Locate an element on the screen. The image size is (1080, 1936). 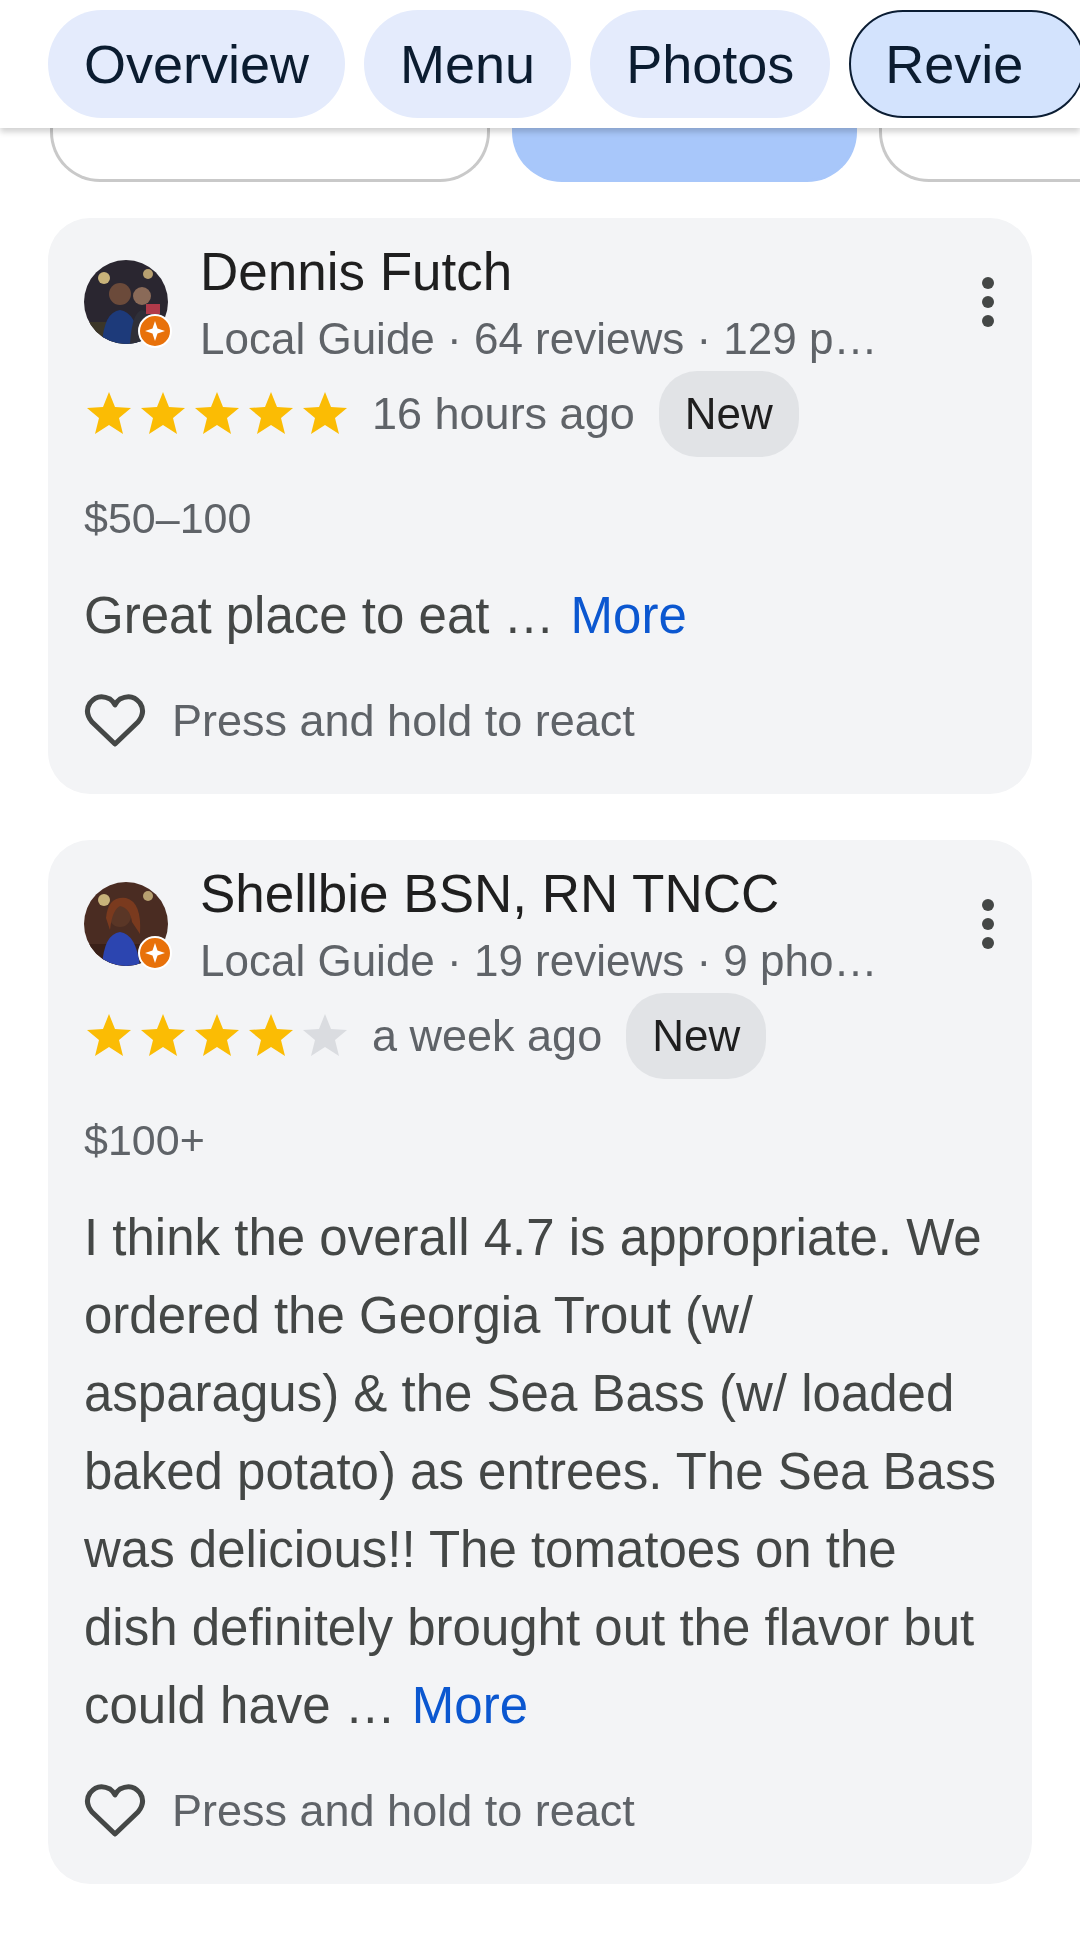
review-time: 16 hours ago is located at coordinates (503, 414).